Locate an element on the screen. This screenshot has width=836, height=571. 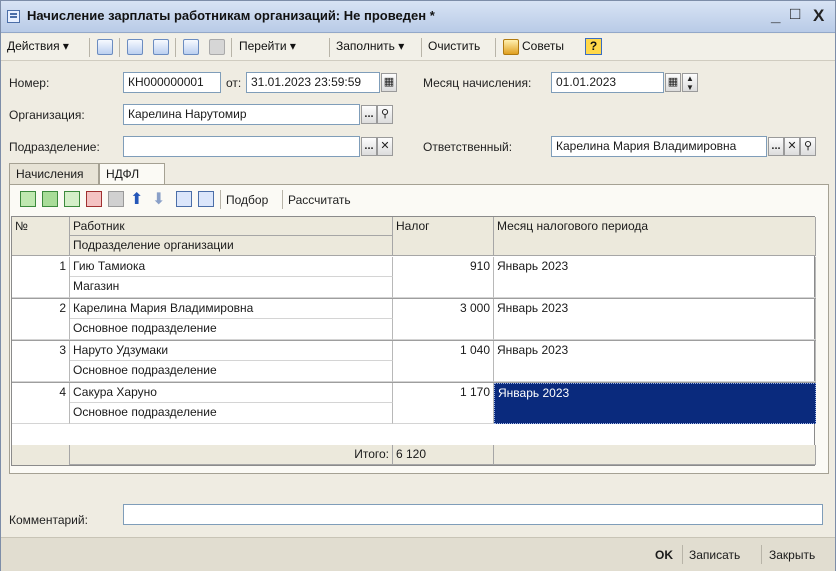
row-tax: 1 040 is located at coordinates (443, 361).